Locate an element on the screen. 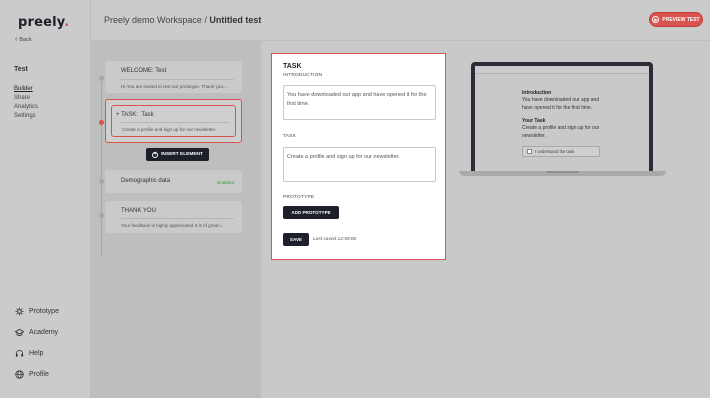  back-link: ‹ Back is located at coordinates (23, 39).